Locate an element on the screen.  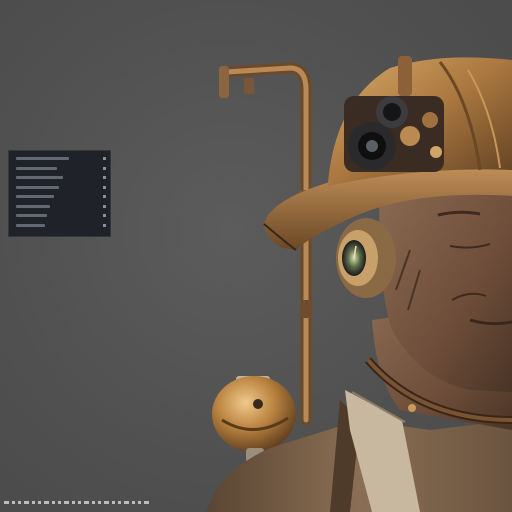
properties-panel is located at coordinates (59, 193).